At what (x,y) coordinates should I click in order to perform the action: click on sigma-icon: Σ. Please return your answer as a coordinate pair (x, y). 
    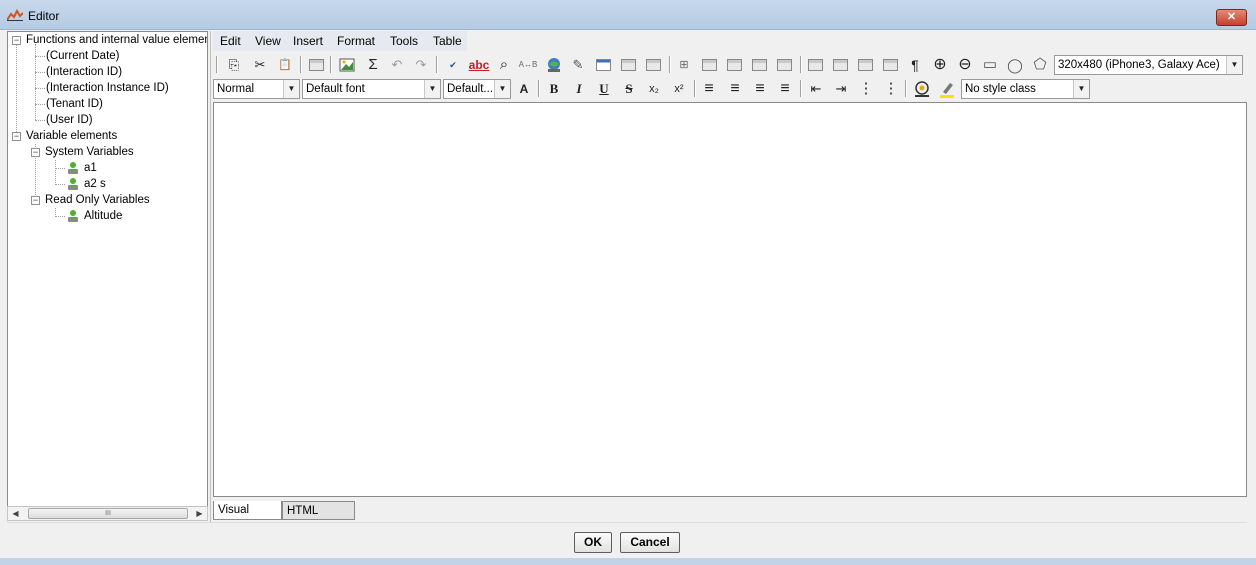
    Looking at the image, I should click on (373, 65).